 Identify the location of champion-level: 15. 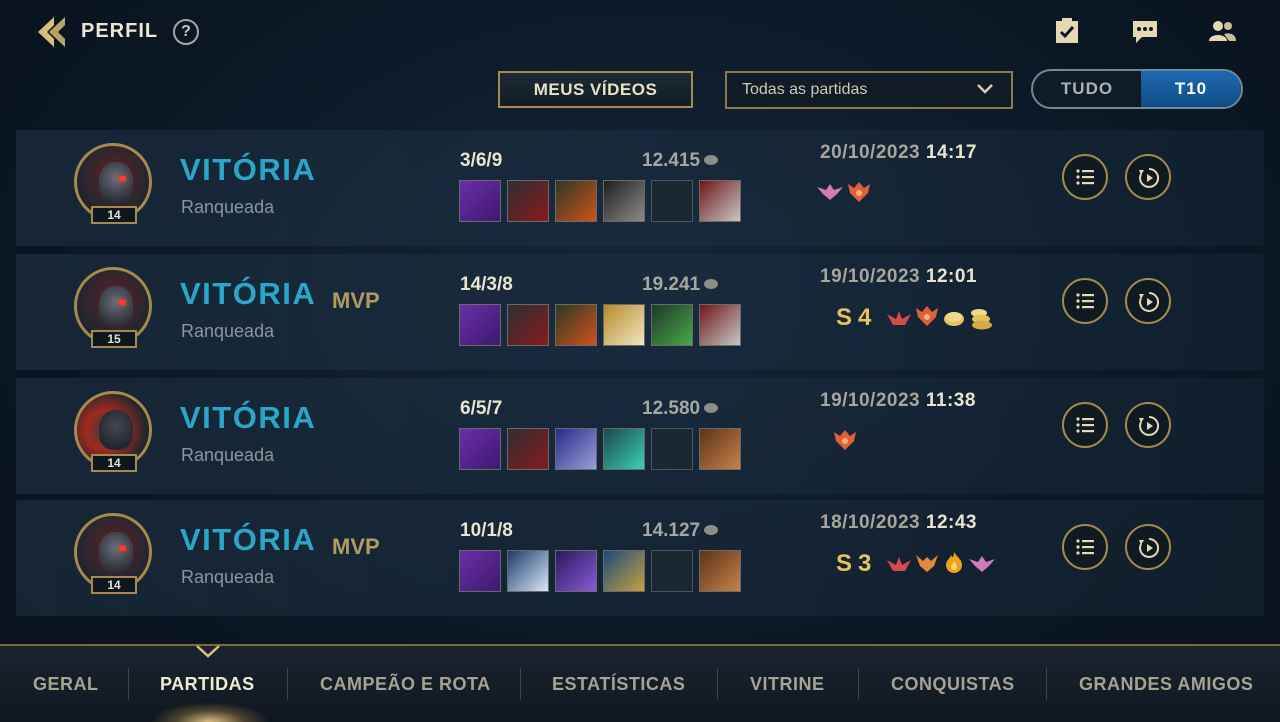
(114, 339).